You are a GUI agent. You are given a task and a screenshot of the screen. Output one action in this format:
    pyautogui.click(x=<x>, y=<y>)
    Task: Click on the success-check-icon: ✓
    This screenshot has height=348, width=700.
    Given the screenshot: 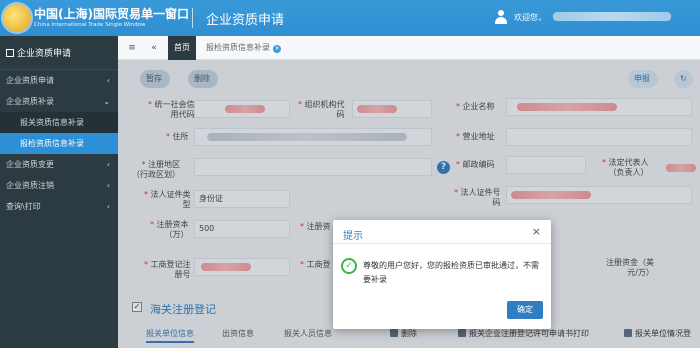 What is the action you would take?
    pyautogui.click(x=349, y=266)
    